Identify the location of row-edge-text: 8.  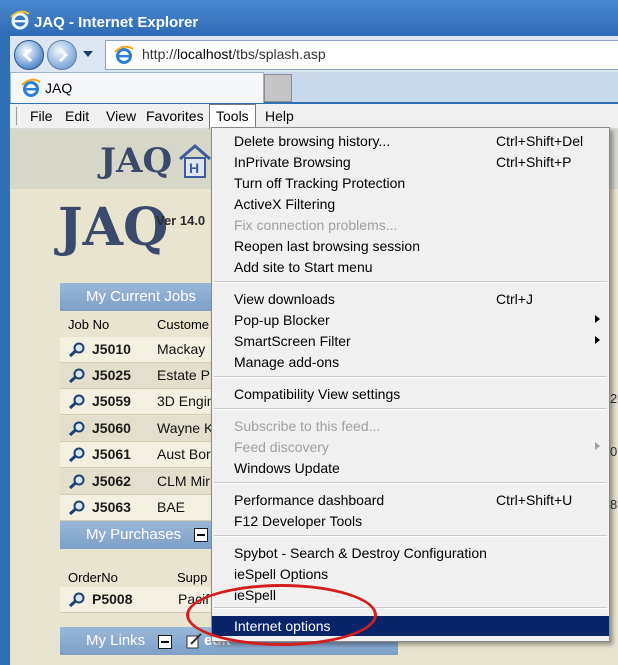
(614, 504).